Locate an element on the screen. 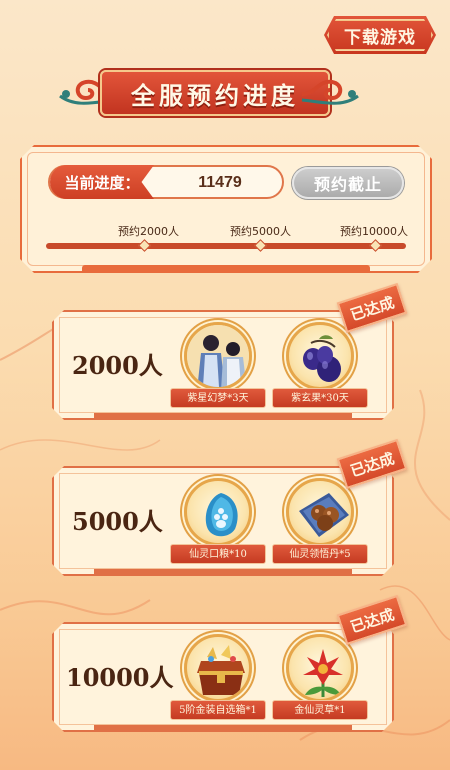 This screenshot has height=770, width=450. tier-threshold: 2000人 is located at coordinates (117, 365).